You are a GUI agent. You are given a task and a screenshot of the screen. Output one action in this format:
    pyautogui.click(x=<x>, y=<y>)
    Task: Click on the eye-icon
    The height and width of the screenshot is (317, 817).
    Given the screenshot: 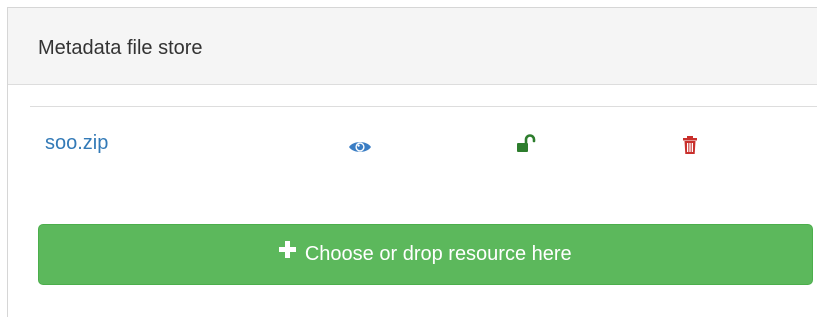 What is the action you would take?
    pyautogui.click(x=360, y=147)
    